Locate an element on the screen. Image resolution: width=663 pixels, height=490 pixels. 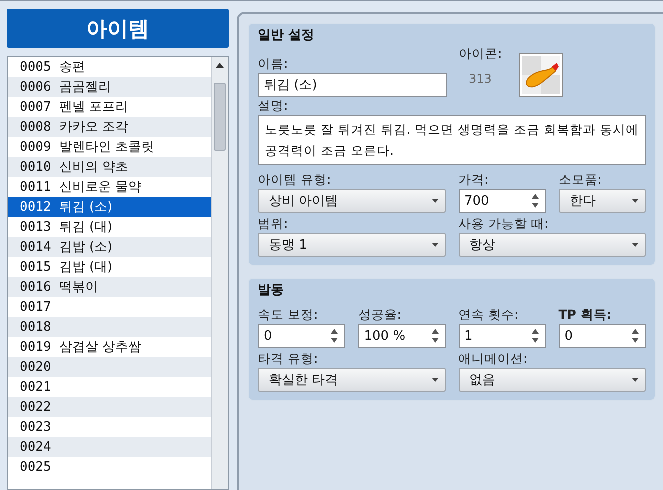
list-item: 0009 발렌타인 초콜릿 is located at coordinates (109, 147).